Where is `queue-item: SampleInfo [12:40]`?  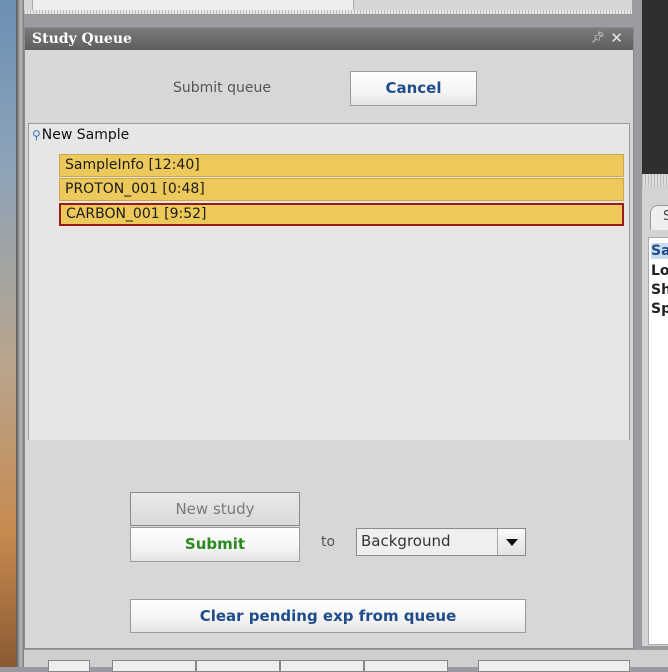
queue-item: SampleInfo [12:40] is located at coordinates (341, 165).